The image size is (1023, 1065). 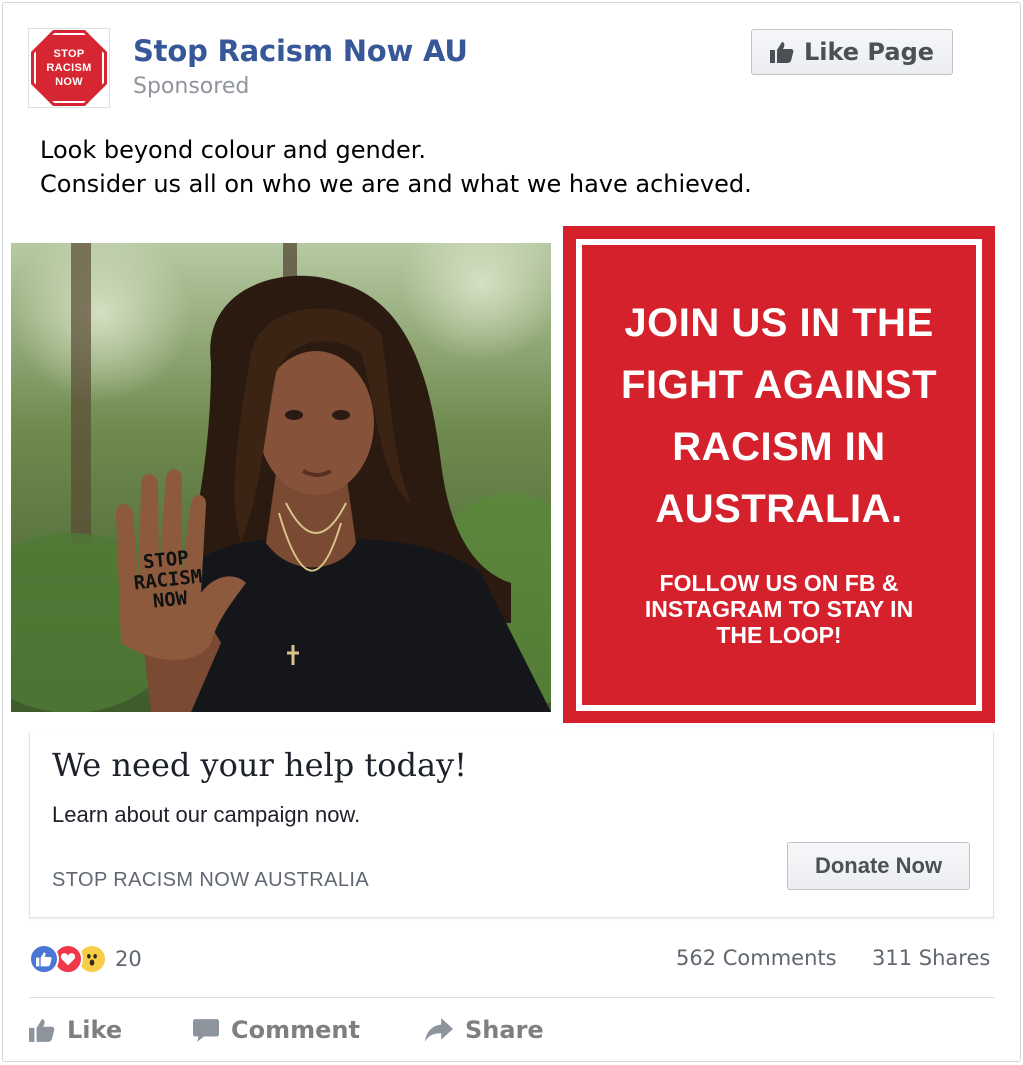 I want to click on comment-label: Comment, so click(x=295, y=1030).